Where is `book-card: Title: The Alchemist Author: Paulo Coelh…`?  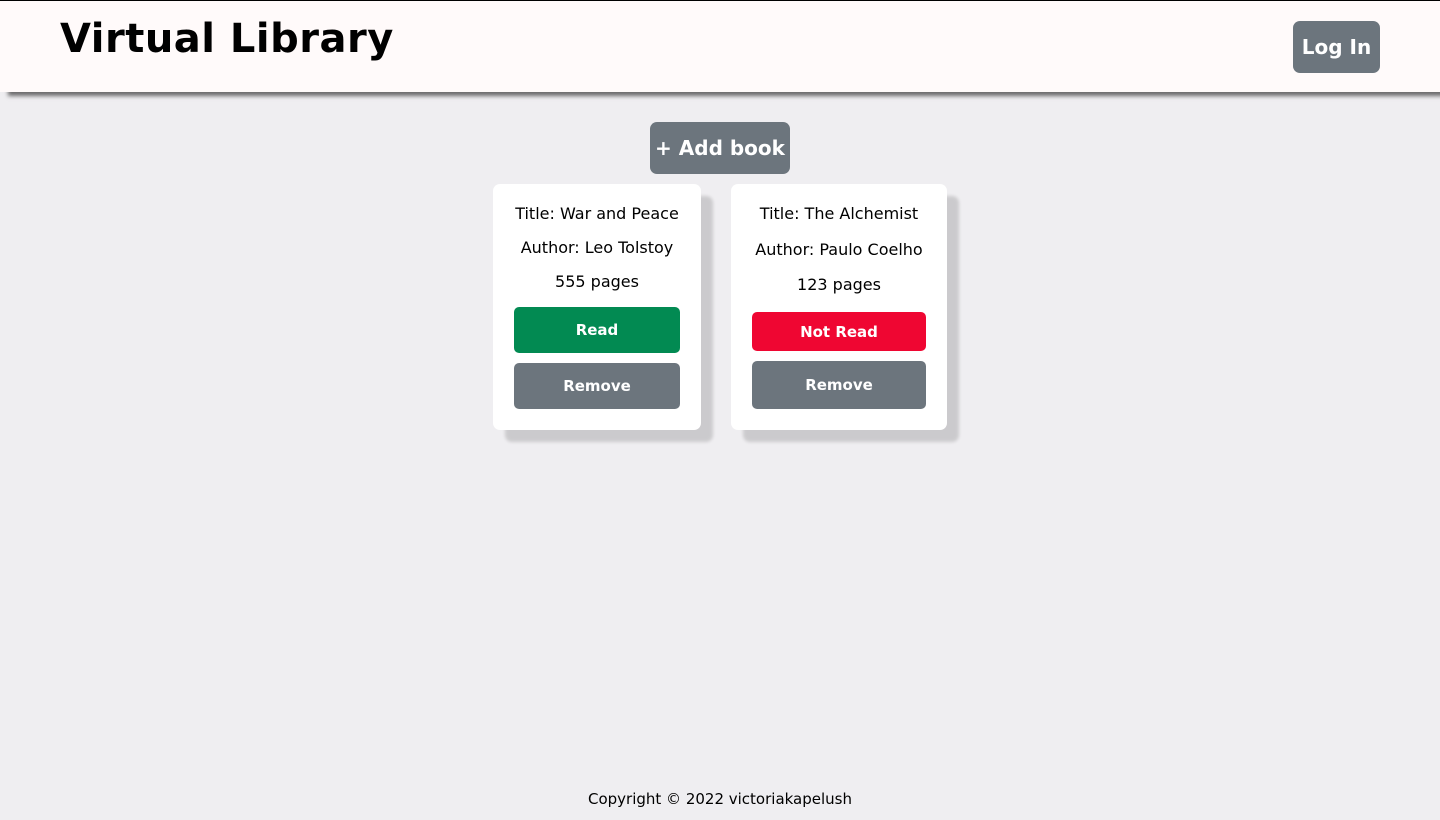 book-card: Title: The Alchemist Author: Paulo Coelh… is located at coordinates (839, 307).